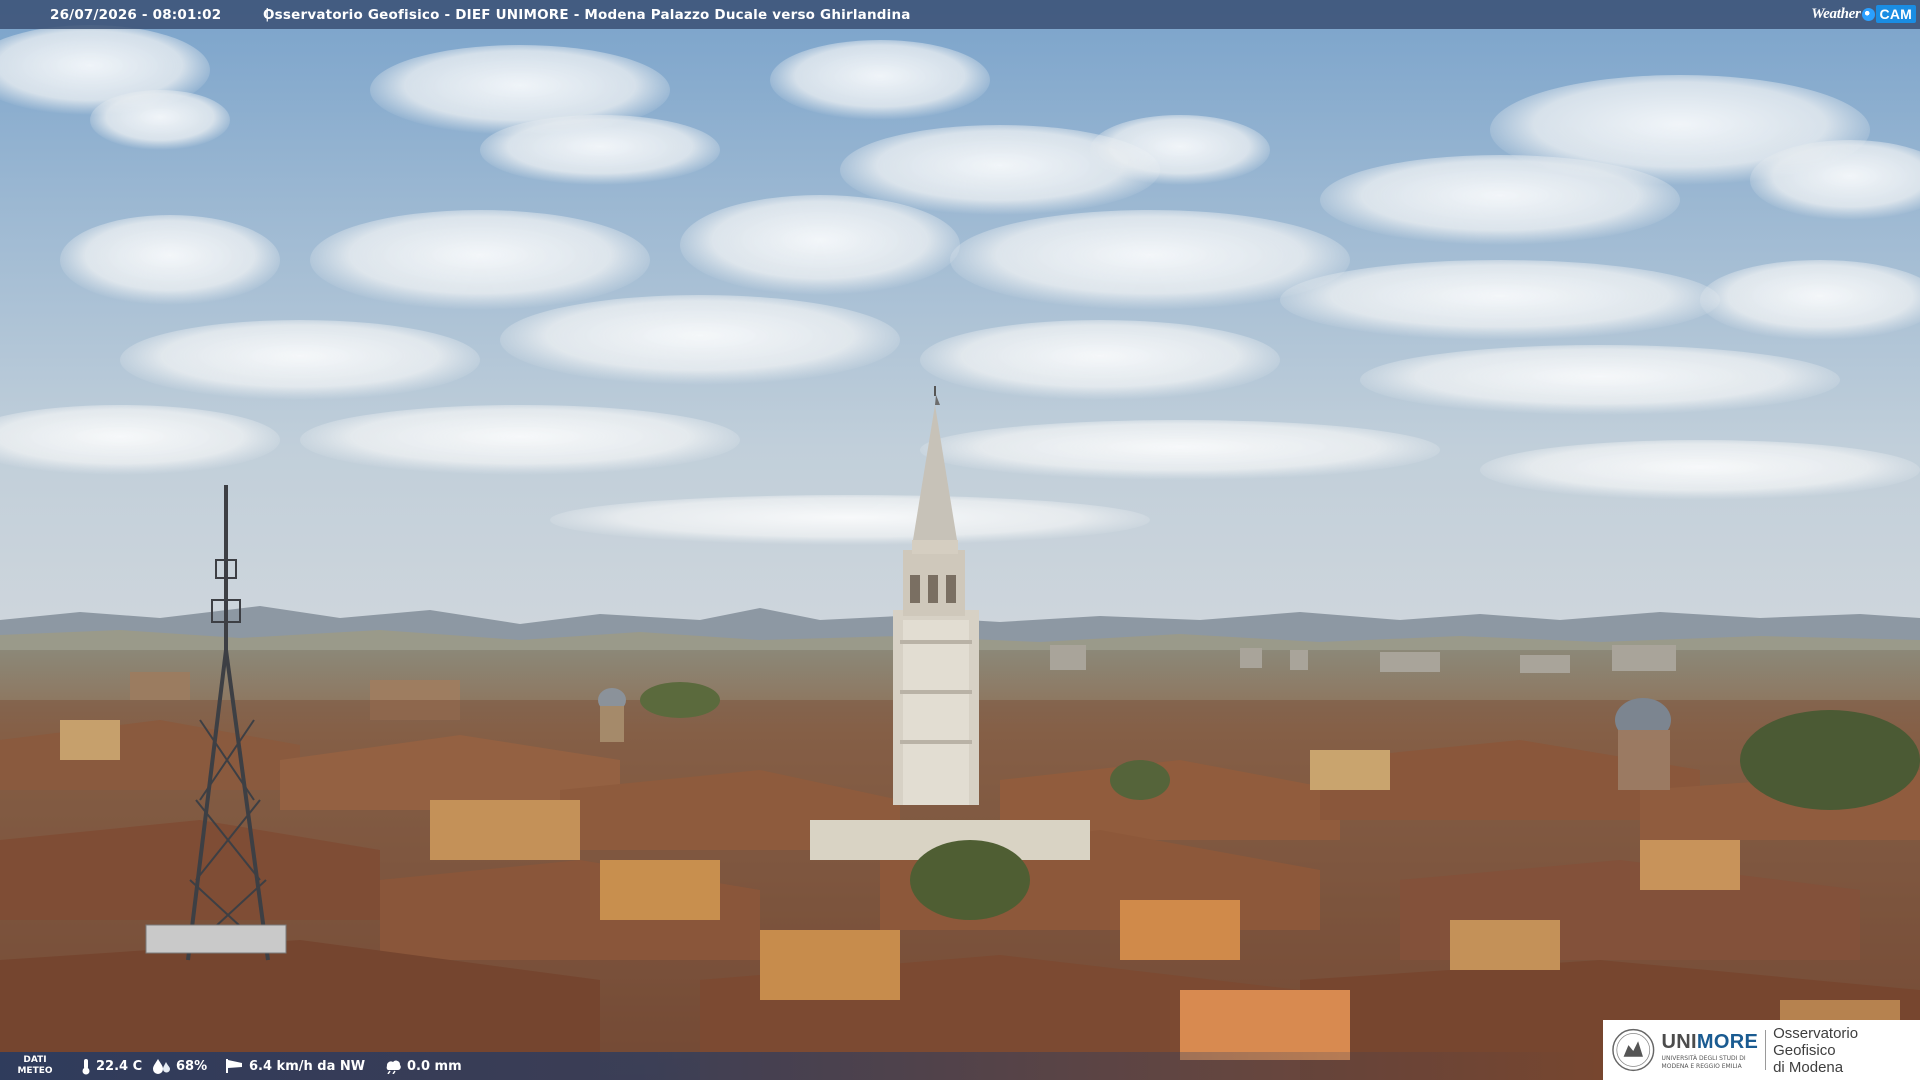 The width and height of the screenshot is (1920, 1080). What do you see at coordinates (307, 1066) in the screenshot?
I see `wind-value: 6.4 km/h da NW` at bounding box center [307, 1066].